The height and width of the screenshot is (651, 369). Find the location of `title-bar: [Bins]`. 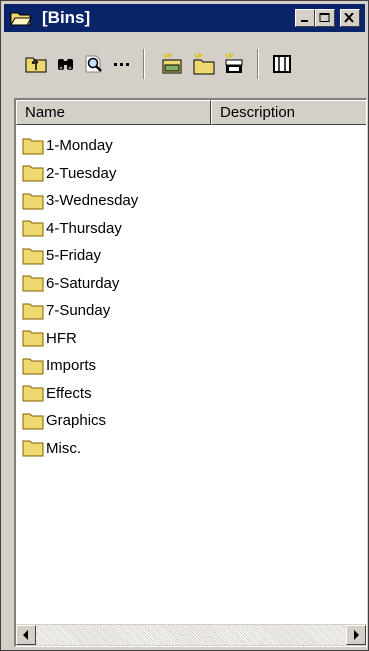

title-bar: [Bins] is located at coordinates (184, 18).